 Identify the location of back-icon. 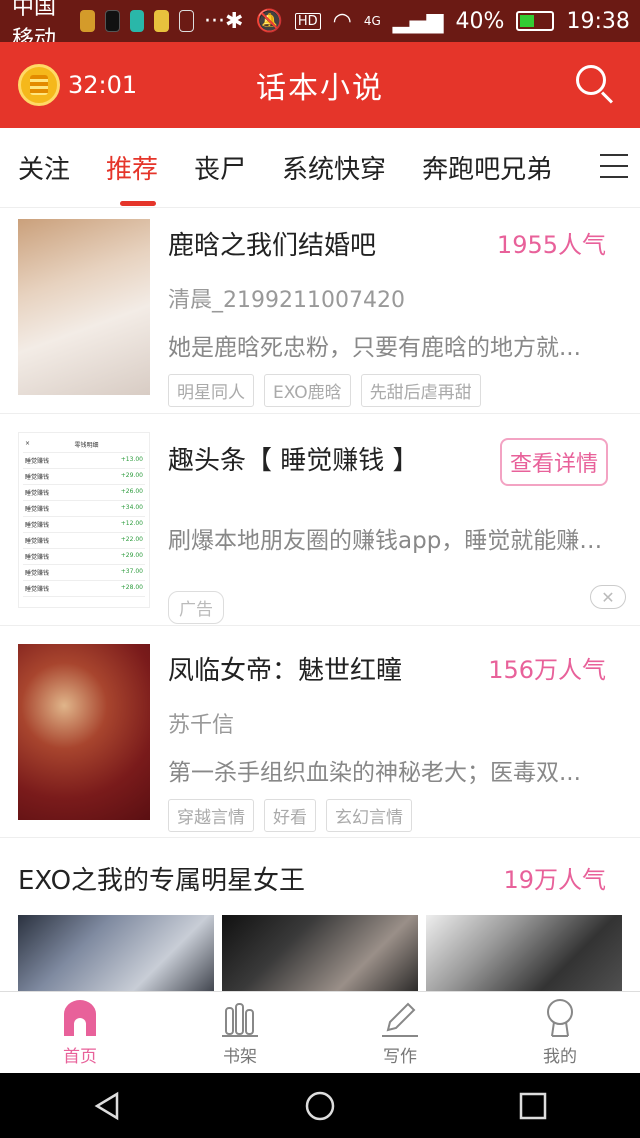
(107, 1106).